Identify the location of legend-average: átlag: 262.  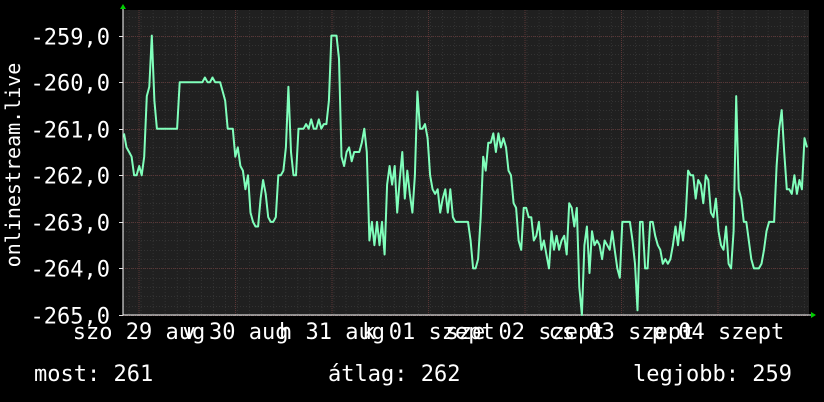
(394, 374).